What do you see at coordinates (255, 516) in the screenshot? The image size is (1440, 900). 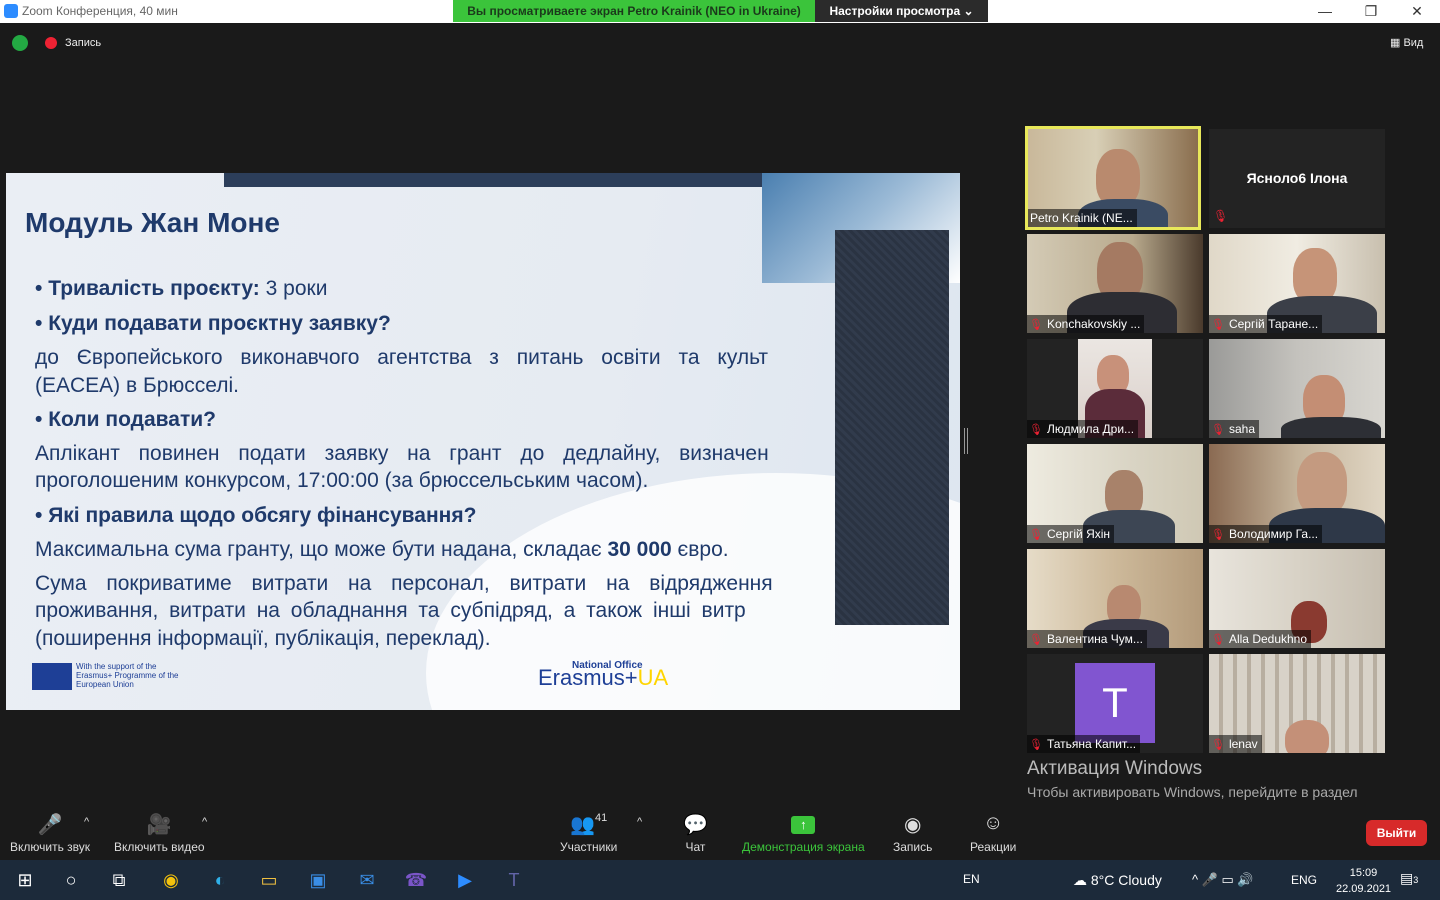 I see `slide-line-funding-heading: Які правила щодо обсягу фінансування?` at bounding box center [255, 516].